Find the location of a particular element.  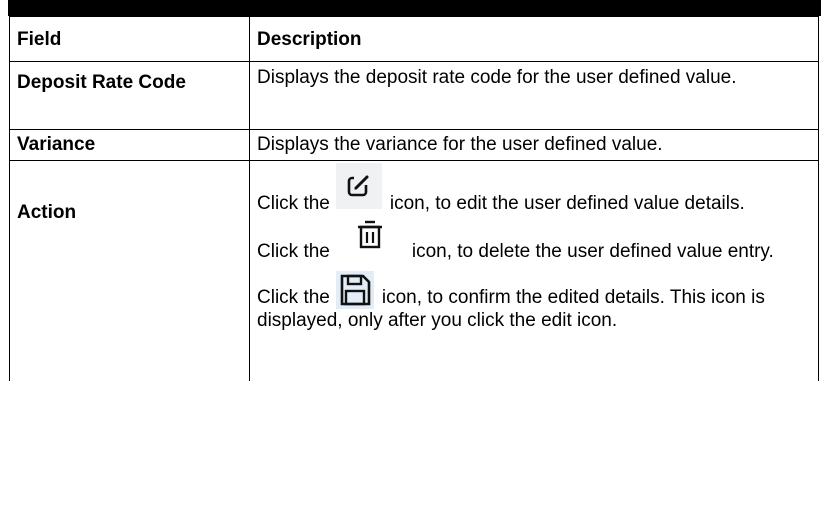

field-variance: Variance is located at coordinates (129, 145).